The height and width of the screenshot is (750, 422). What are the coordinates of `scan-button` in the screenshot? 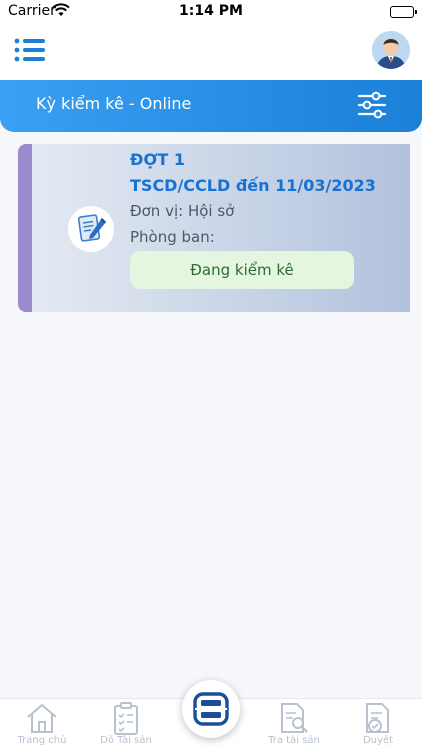 It's located at (211, 709).